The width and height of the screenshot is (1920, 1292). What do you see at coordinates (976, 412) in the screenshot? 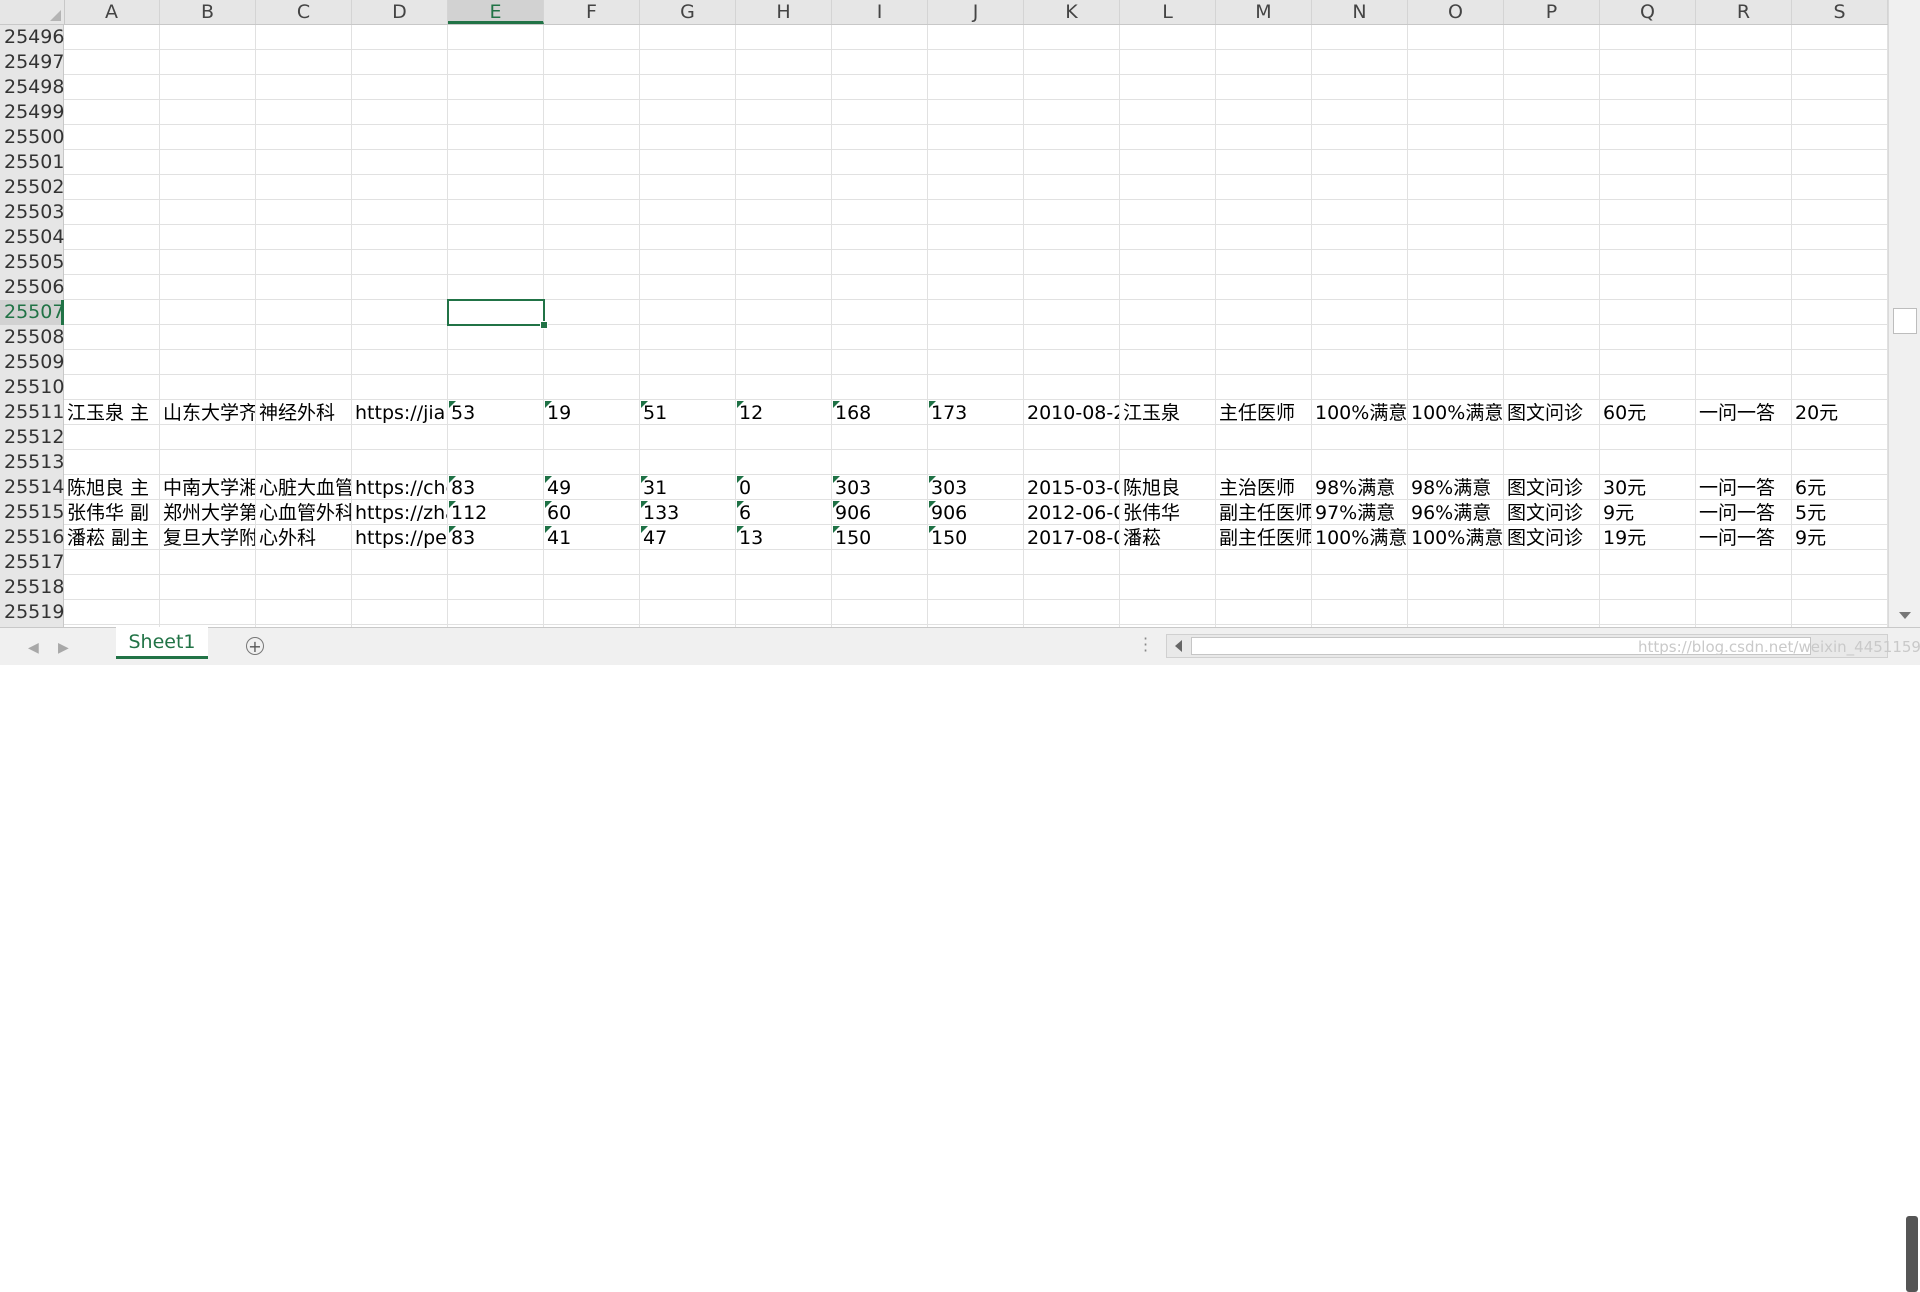
I see `cell-j: 173` at bounding box center [976, 412].